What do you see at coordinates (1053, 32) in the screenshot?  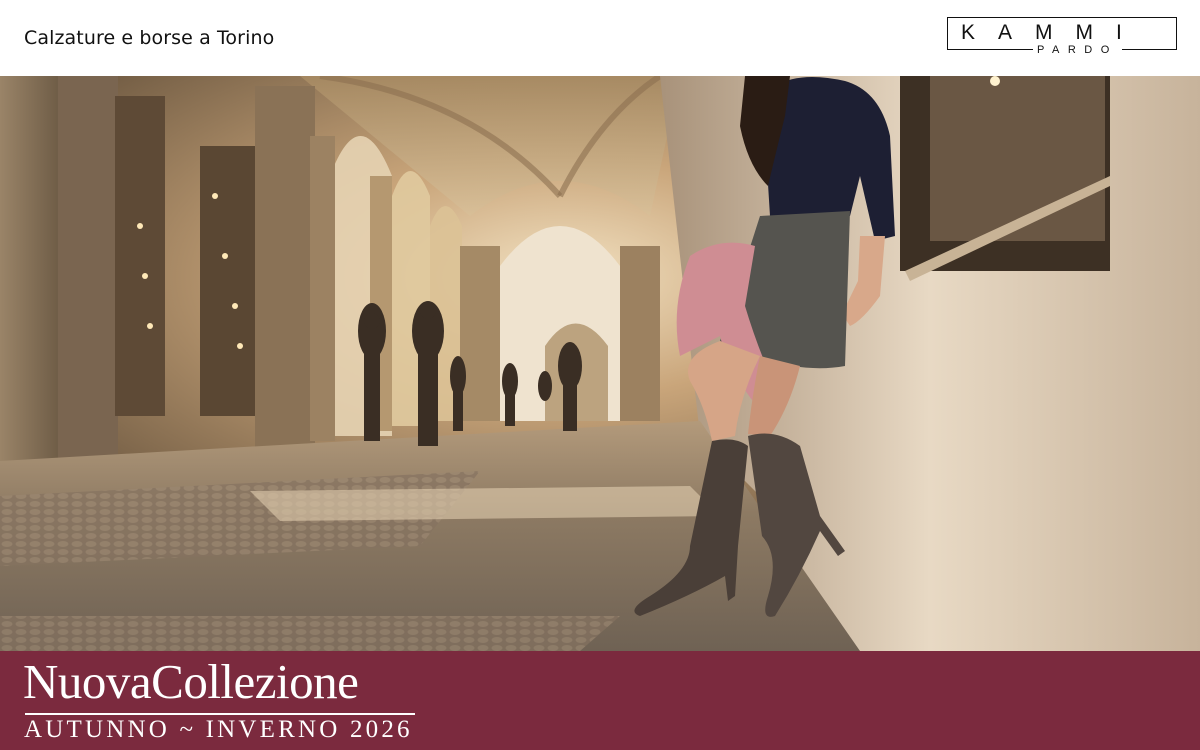 I see `logo-wordmark: KAMMI` at bounding box center [1053, 32].